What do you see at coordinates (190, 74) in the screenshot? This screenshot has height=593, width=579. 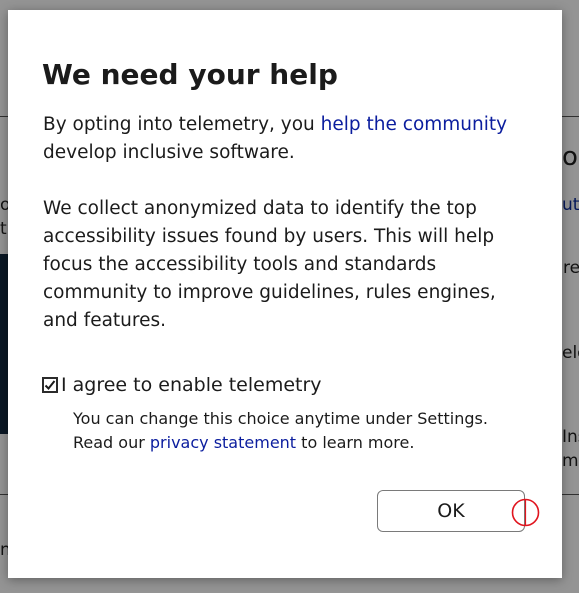 I see `dialog-title: We need your help` at bounding box center [190, 74].